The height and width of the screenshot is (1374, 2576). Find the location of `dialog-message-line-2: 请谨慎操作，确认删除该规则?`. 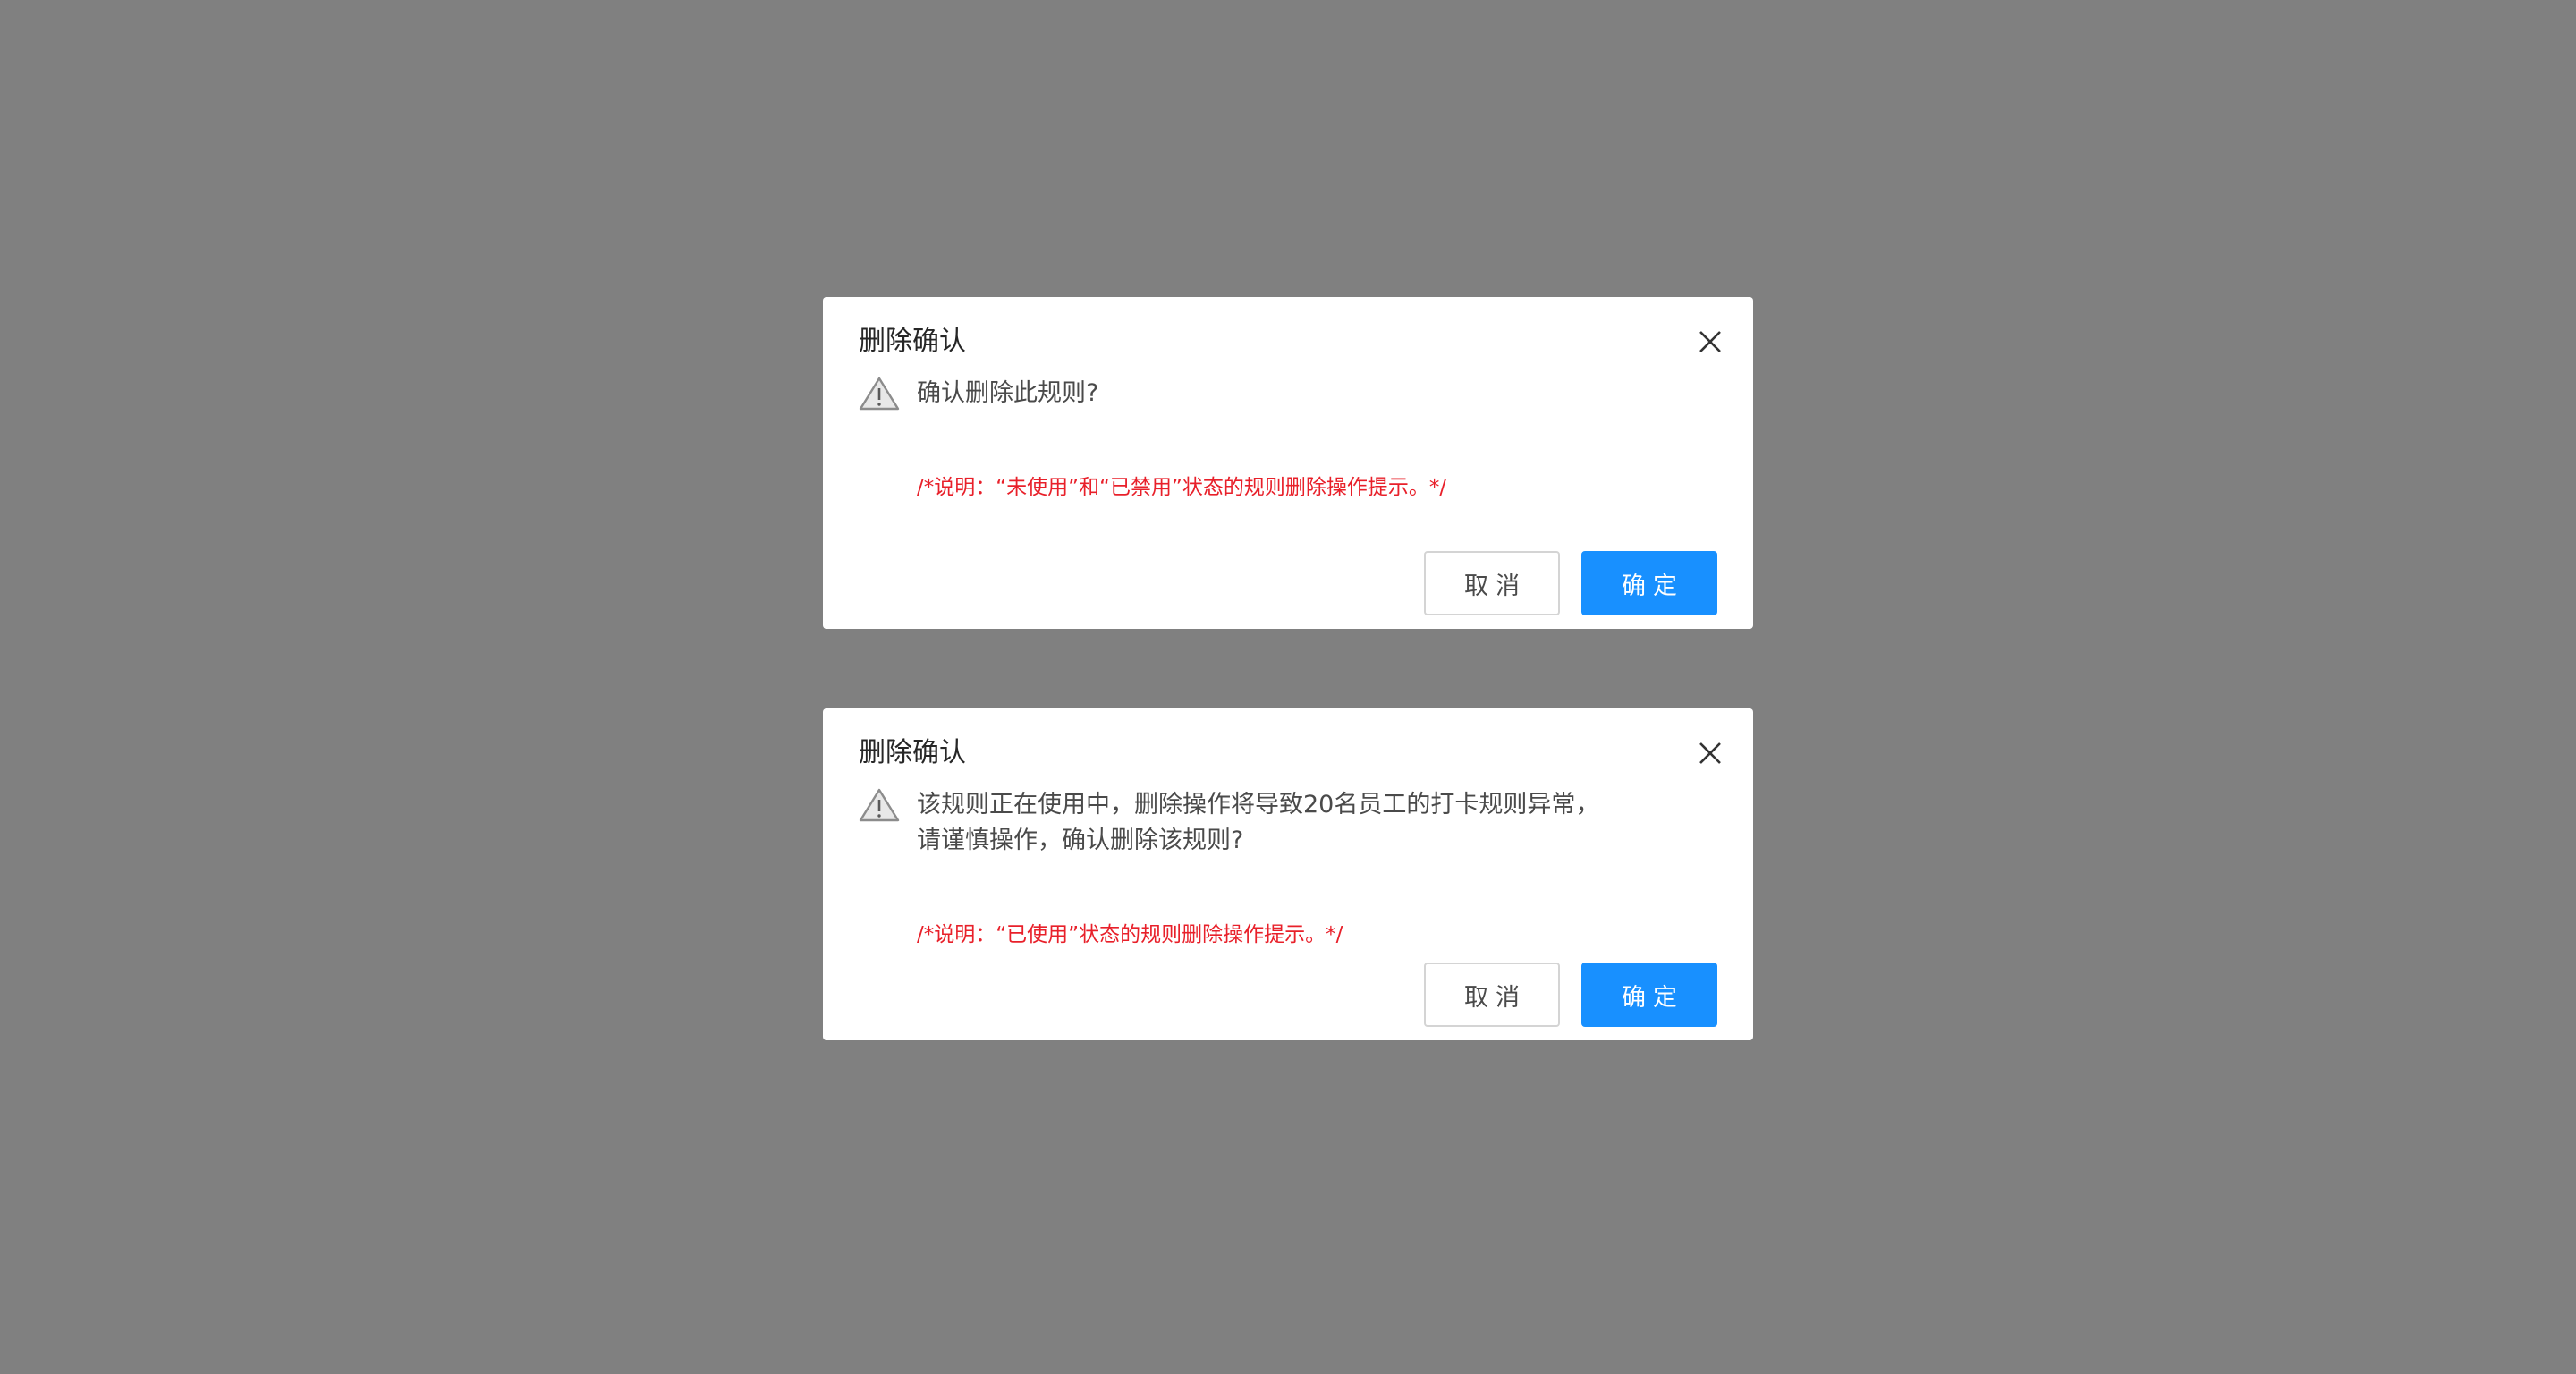

dialog-message-line-2: 请谨慎操作，确认删除该规则? is located at coordinates (1080, 840).